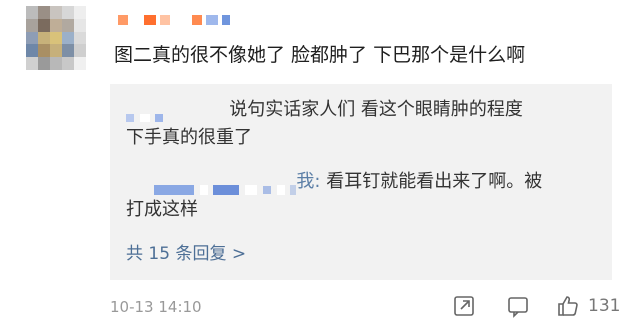 The image size is (640, 322). What do you see at coordinates (320, 306) in the screenshot?
I see `comment-footer: 10-13 14:10 131` at bounding box center [320, 306].